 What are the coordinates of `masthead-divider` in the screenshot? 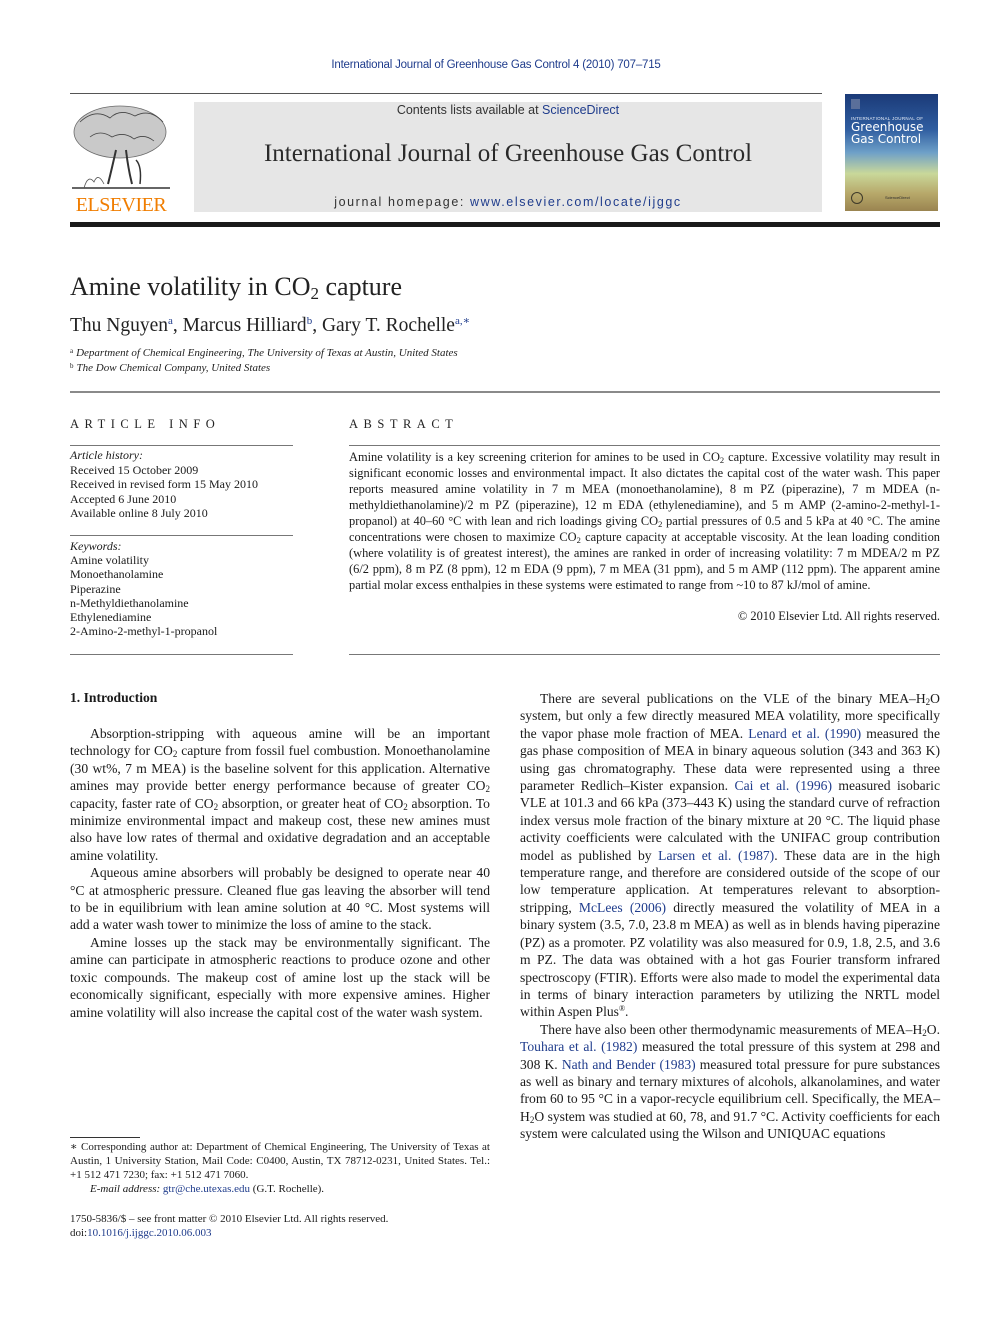 It's located at (505, 224).